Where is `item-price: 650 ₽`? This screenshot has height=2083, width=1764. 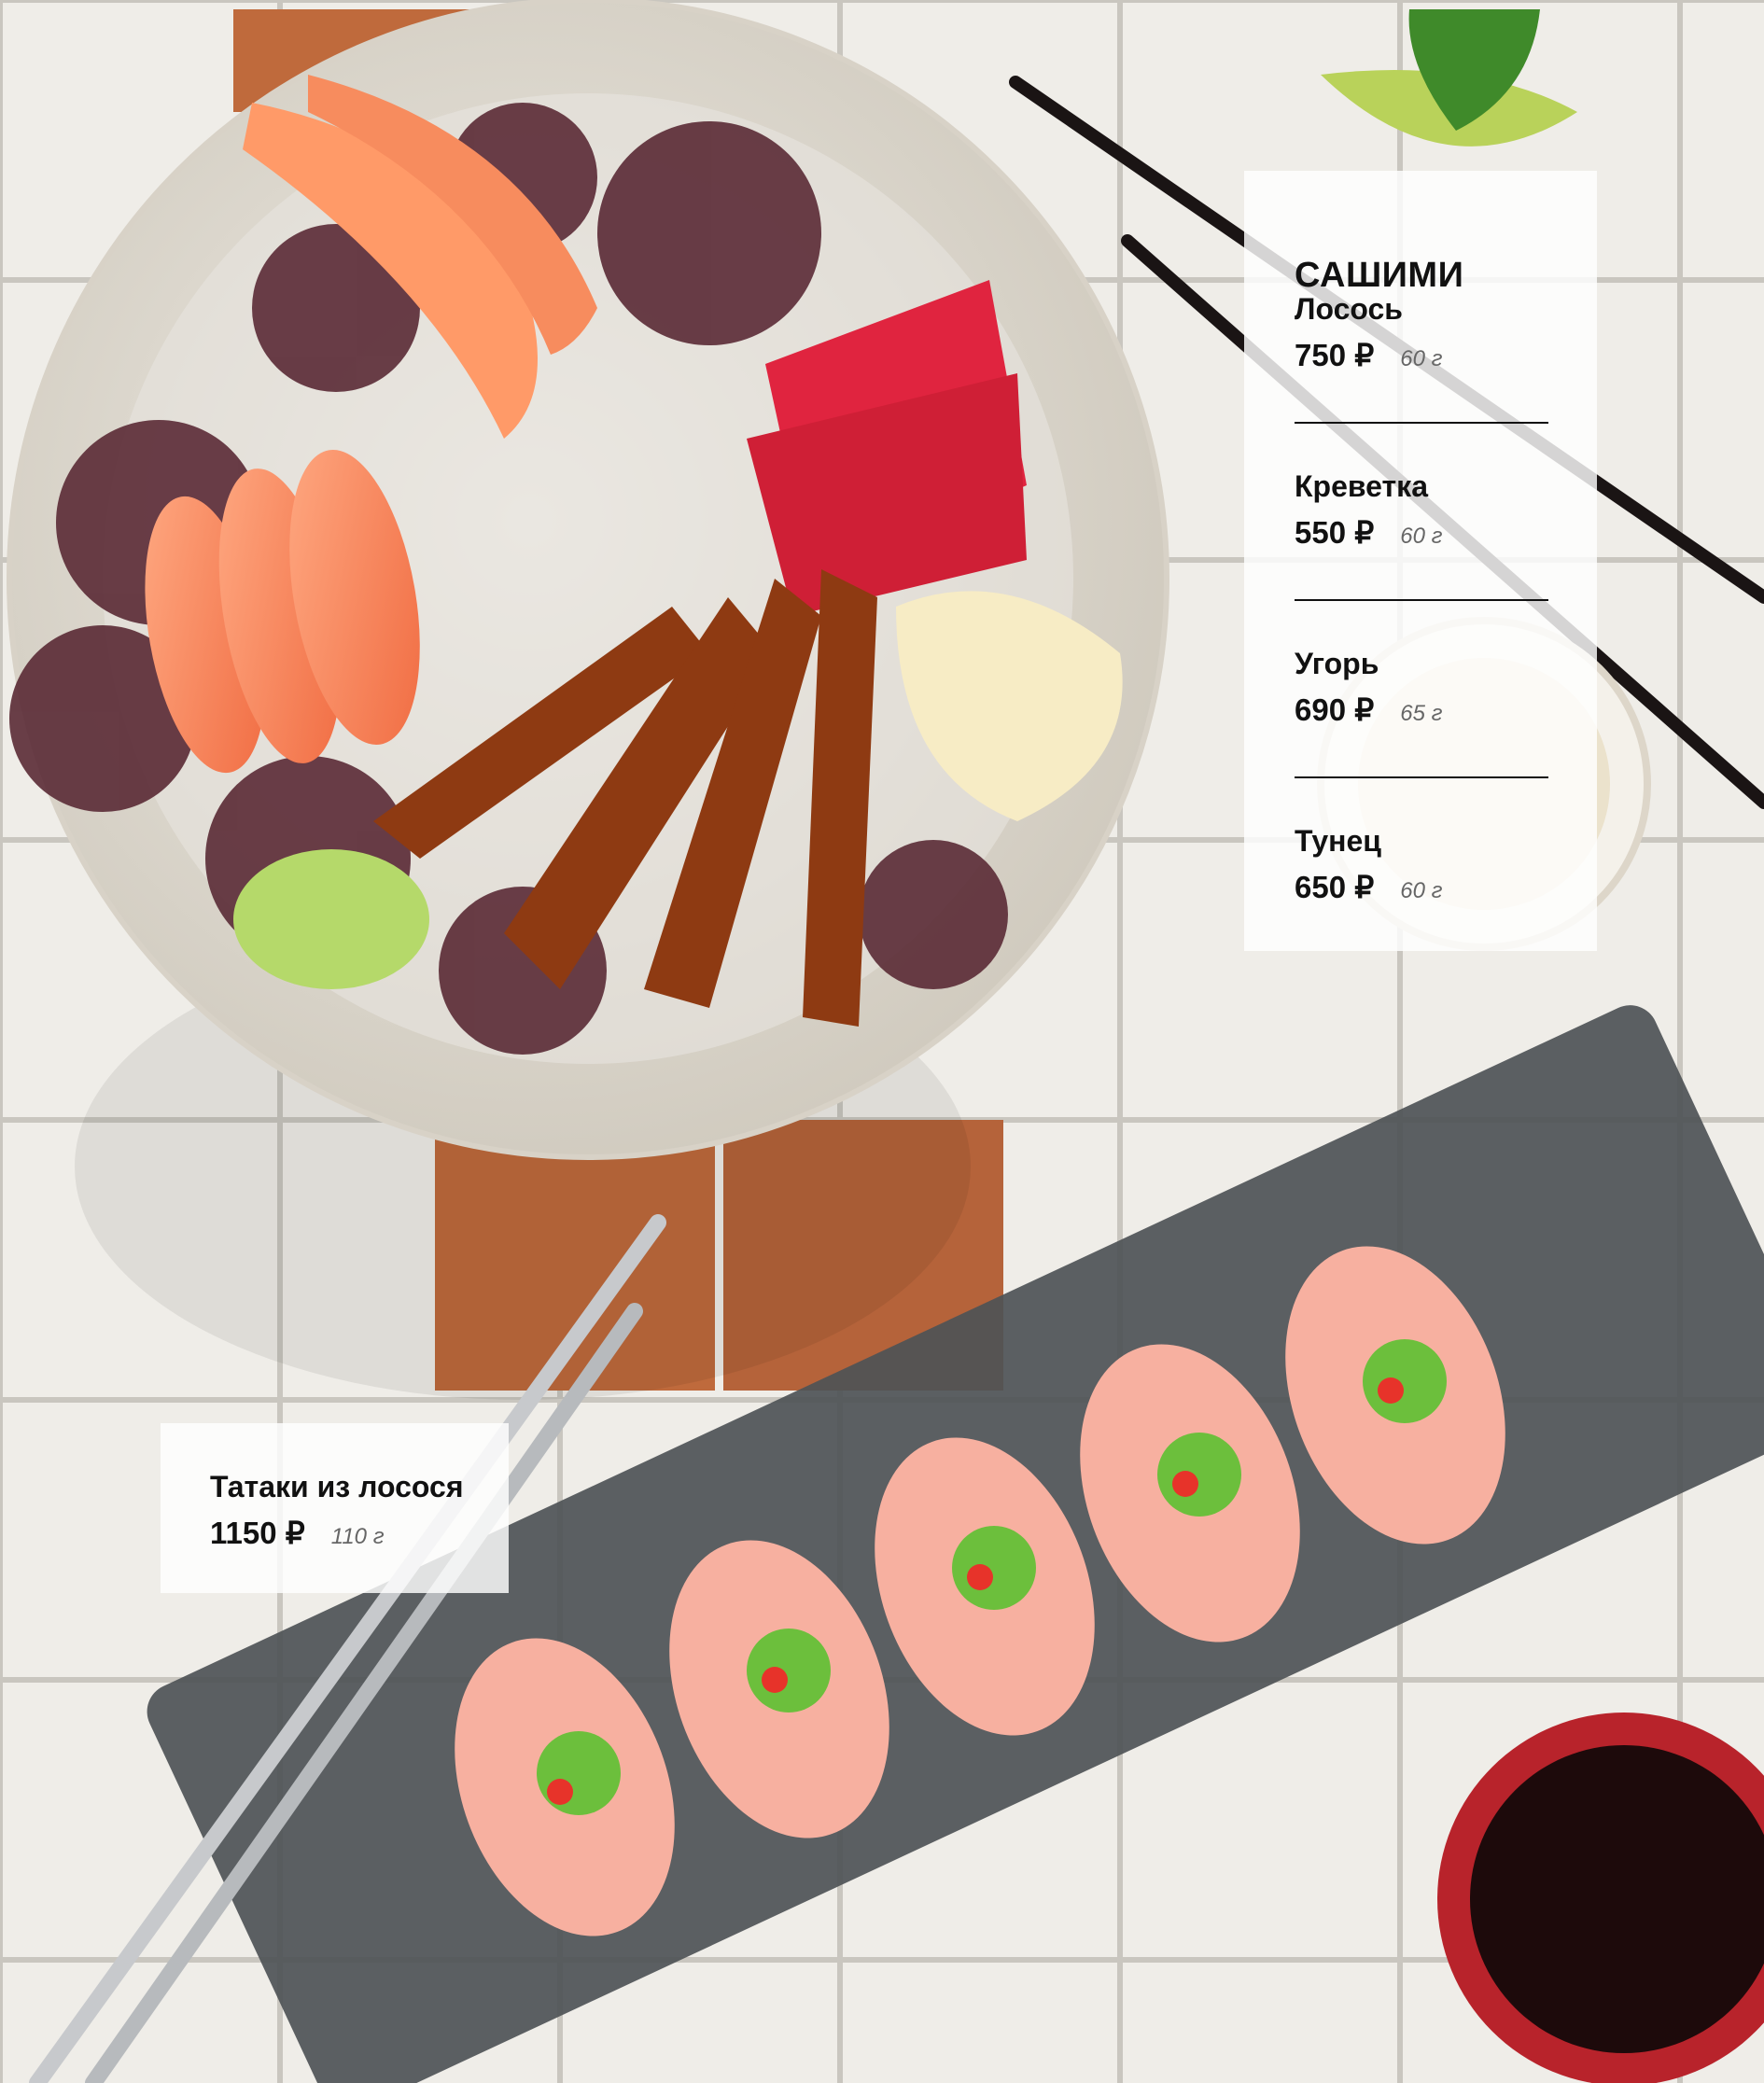 item-price: 650 ₽ is located at coordinates (1335, 887).